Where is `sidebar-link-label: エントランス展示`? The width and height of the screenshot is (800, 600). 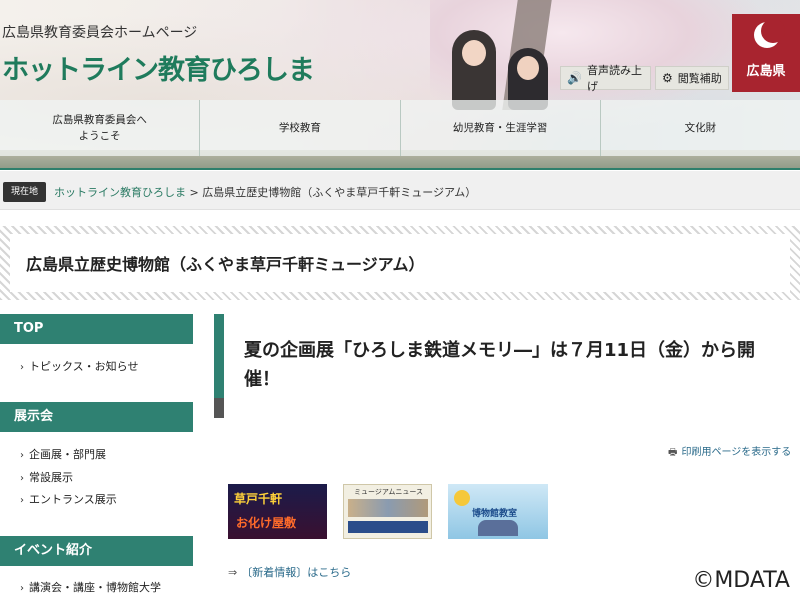
sidebar-link-label: エントランス展示 is located at coordinates (73, 499).